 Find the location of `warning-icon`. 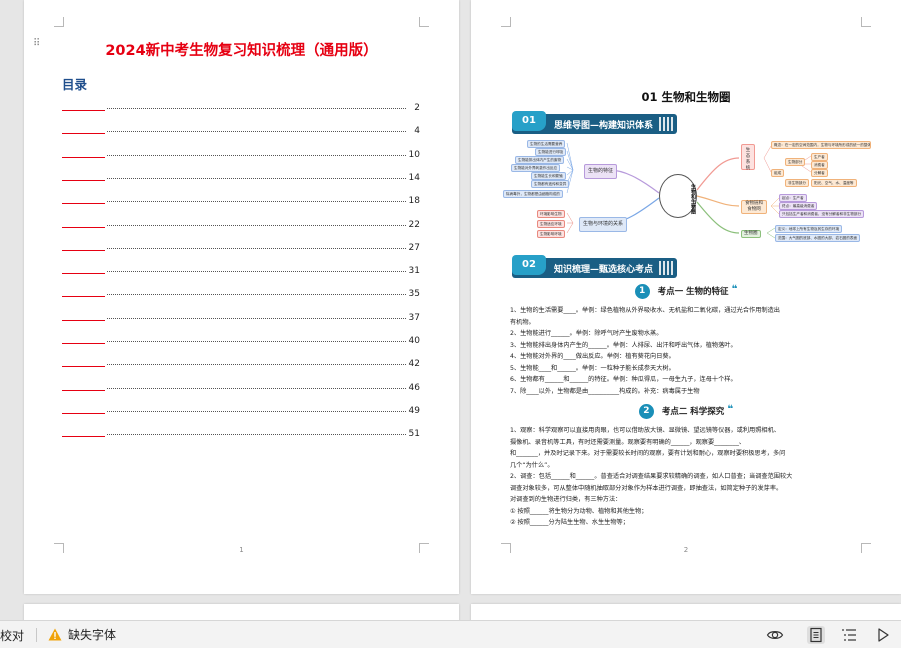

warning-icon is located at coordinates (55, 634).